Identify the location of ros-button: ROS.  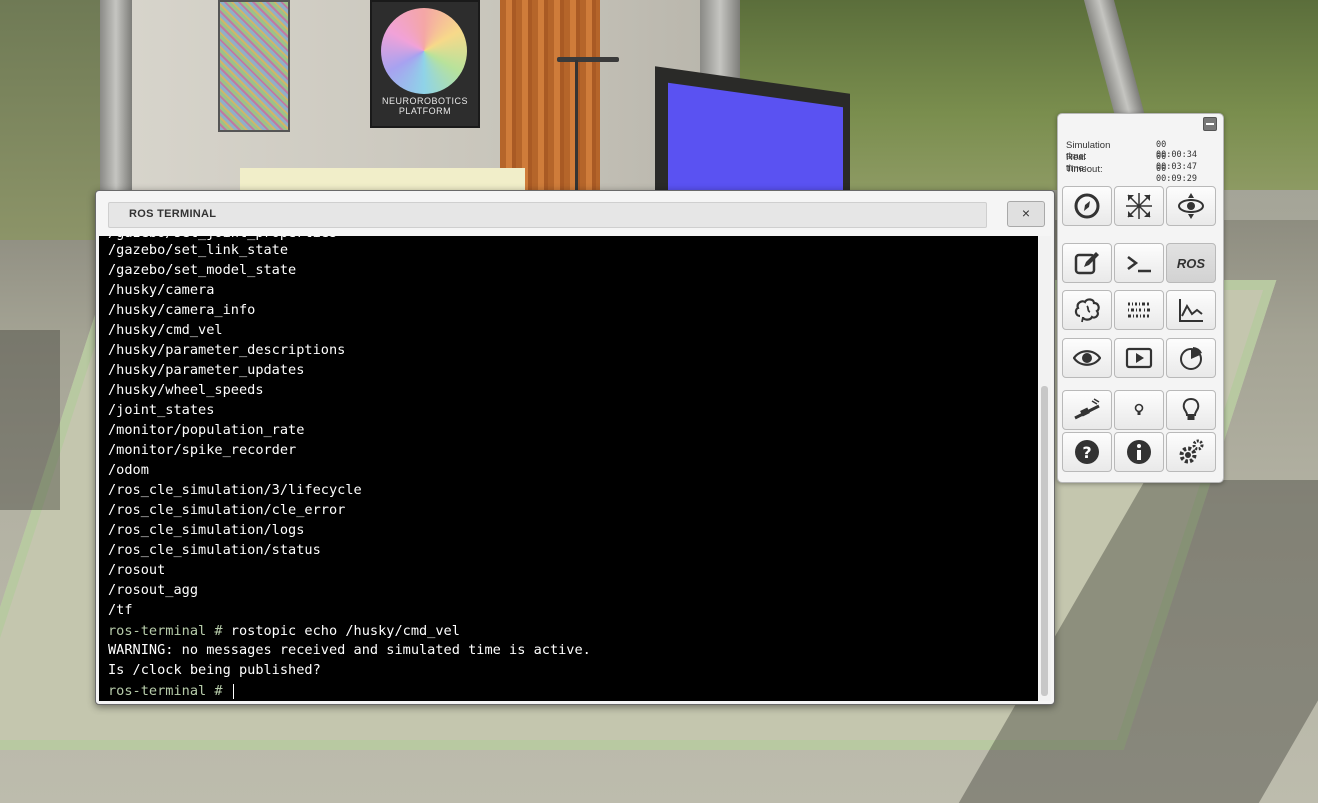
(1191, 263).